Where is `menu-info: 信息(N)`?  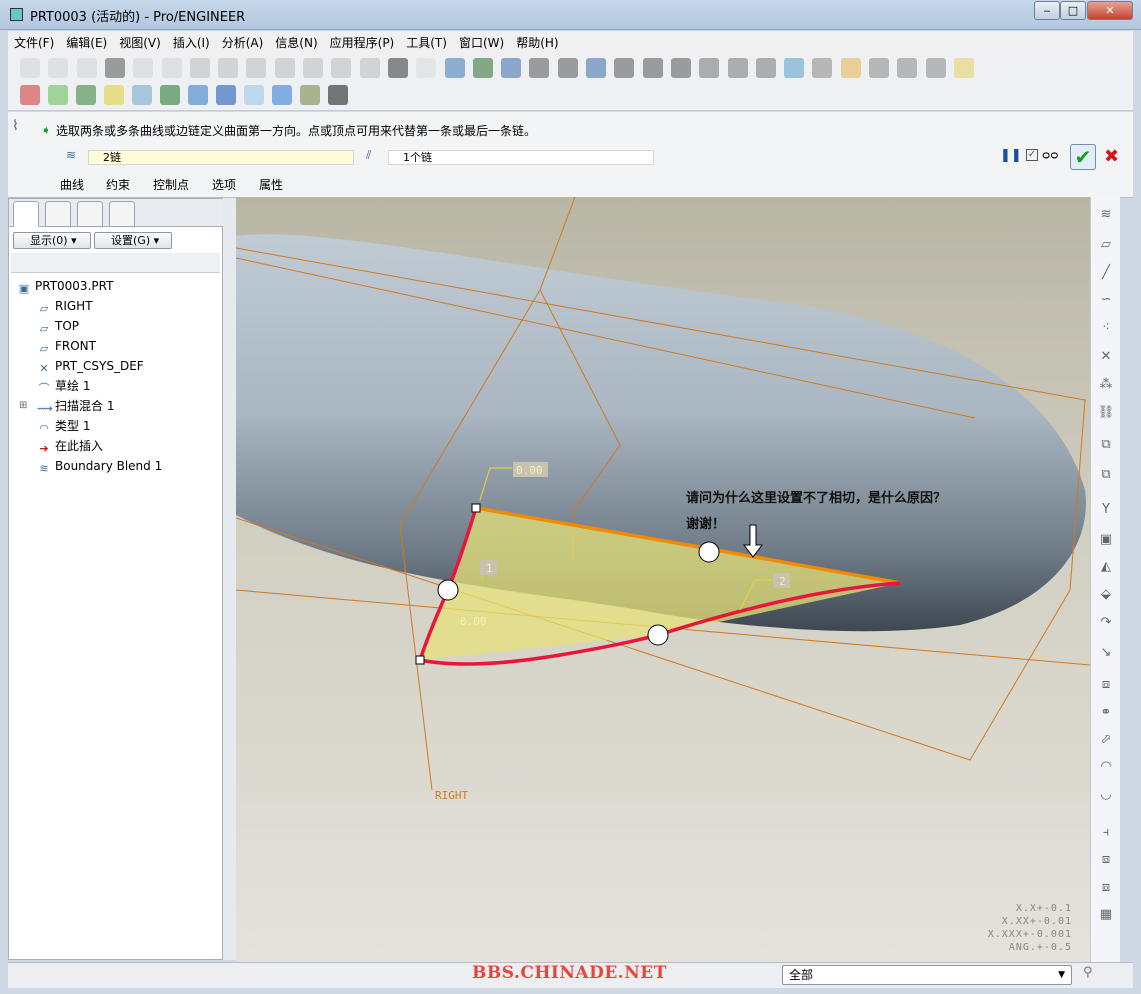
menu-info: 信息(N) is located at coordinates (296, 41).